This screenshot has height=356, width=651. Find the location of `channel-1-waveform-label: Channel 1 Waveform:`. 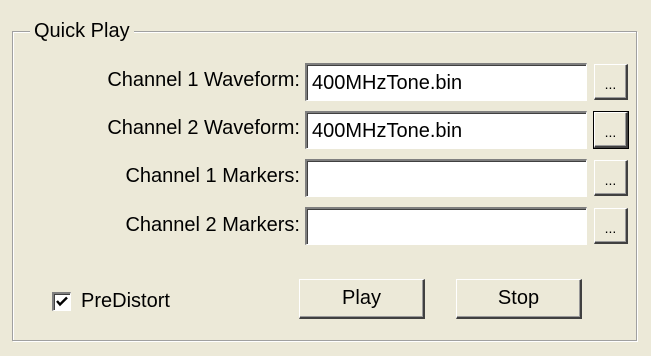

channel-1-waveform-label: Channel 1 Waveform: is located at coordinates (203, 80).